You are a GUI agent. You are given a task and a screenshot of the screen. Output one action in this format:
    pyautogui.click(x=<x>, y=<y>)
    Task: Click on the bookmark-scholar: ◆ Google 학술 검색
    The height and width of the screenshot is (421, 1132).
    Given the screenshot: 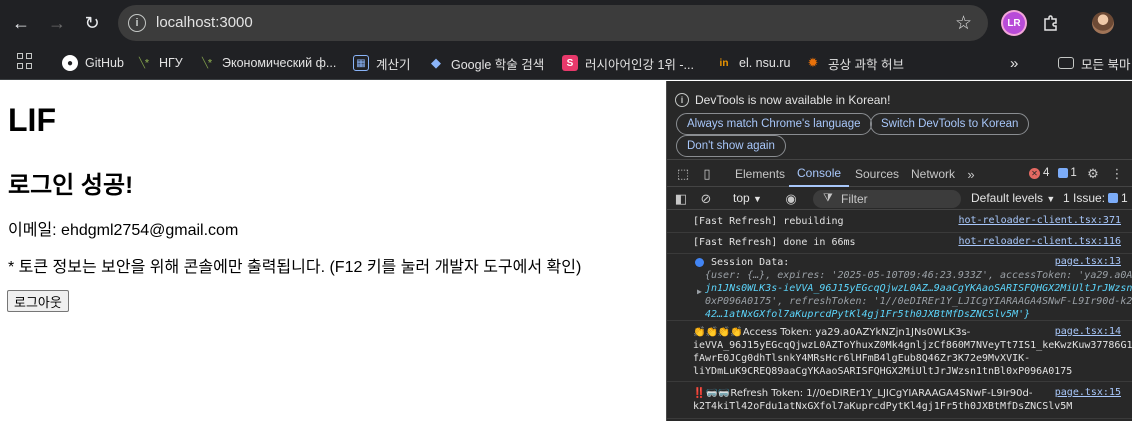 What is the action you would take?
    pyautogui.click(x=486, y=63)
    